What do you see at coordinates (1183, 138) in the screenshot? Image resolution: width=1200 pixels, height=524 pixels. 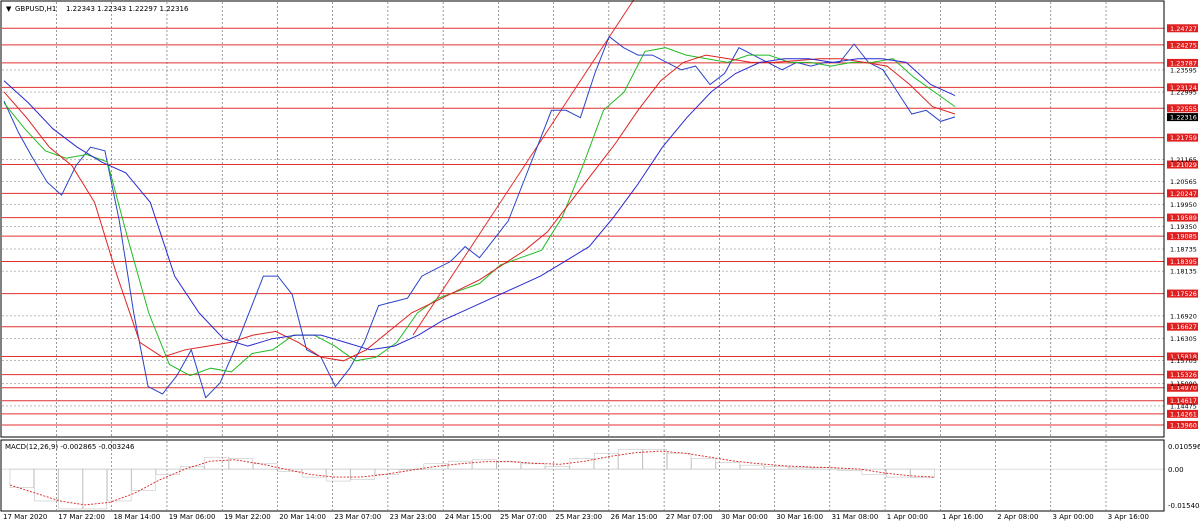 I see `level-label: 1.21759` at bounding box center [1183, 138].